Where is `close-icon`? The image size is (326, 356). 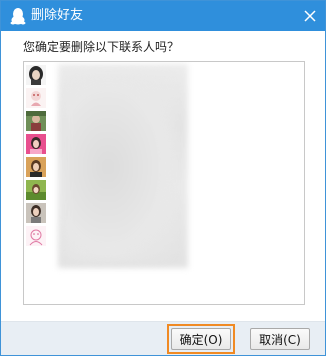 close-icon is located at coordinates (310, 16).